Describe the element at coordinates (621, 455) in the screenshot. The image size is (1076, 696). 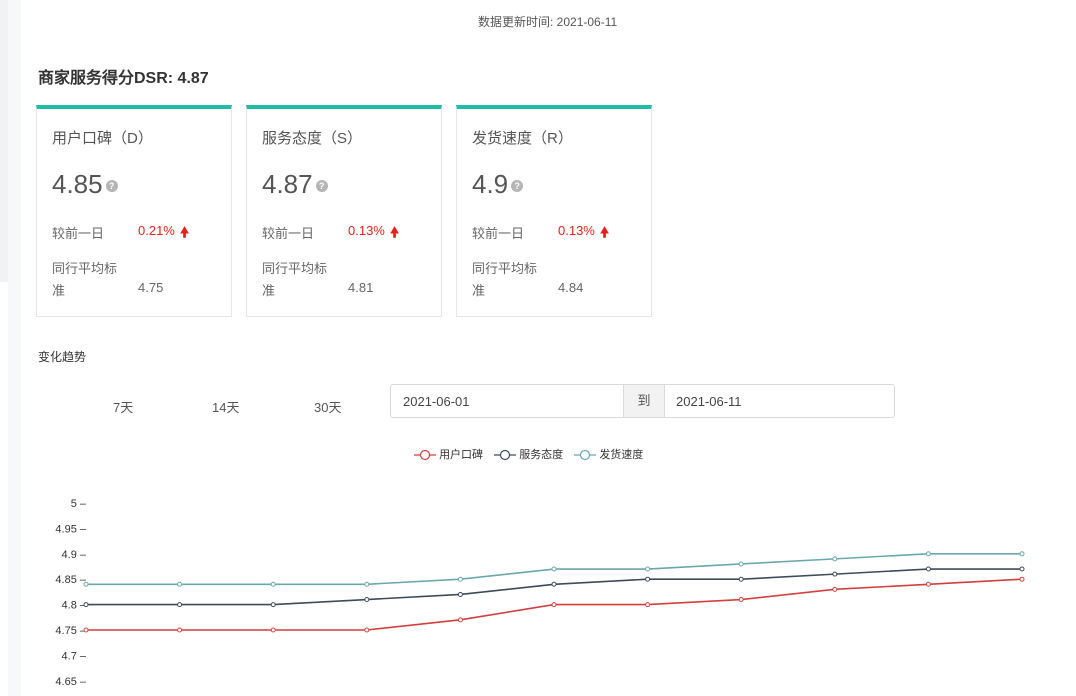
I see `legend-label: 发货速度` at that location.